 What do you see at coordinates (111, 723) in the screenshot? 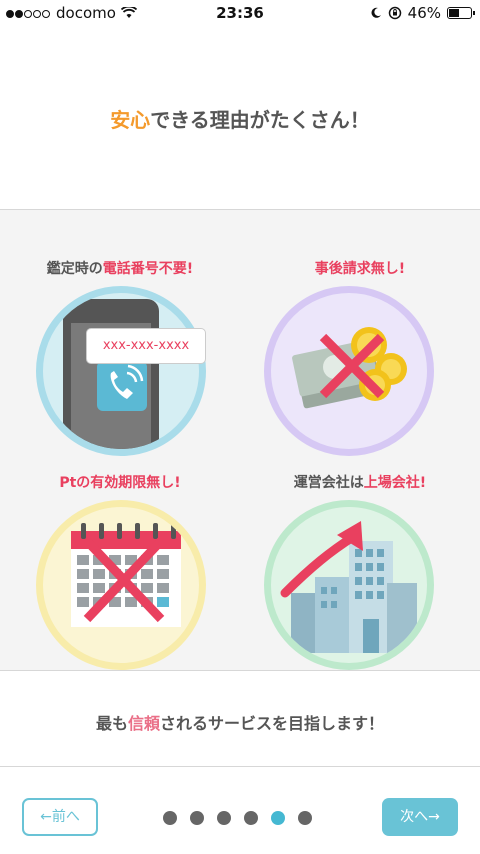
I see `footer-pre: 最も` at bounding box center [111, 723].